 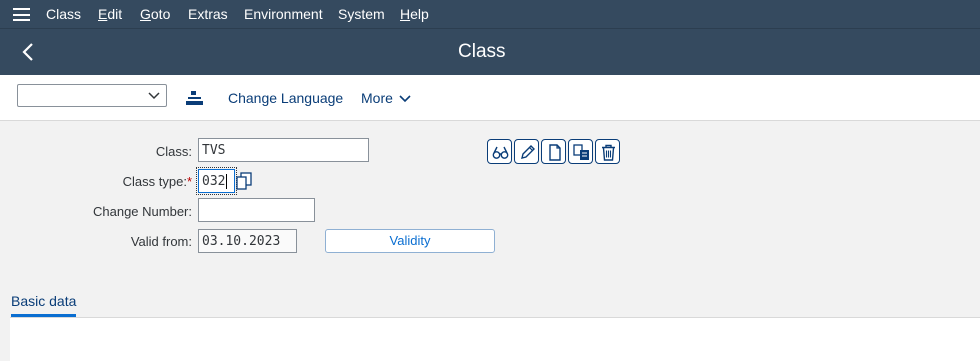 What do you see at coordinates (208, 14) in the screenshot?
I see `menu-extras: Extras` at bounding box center [208, 14].